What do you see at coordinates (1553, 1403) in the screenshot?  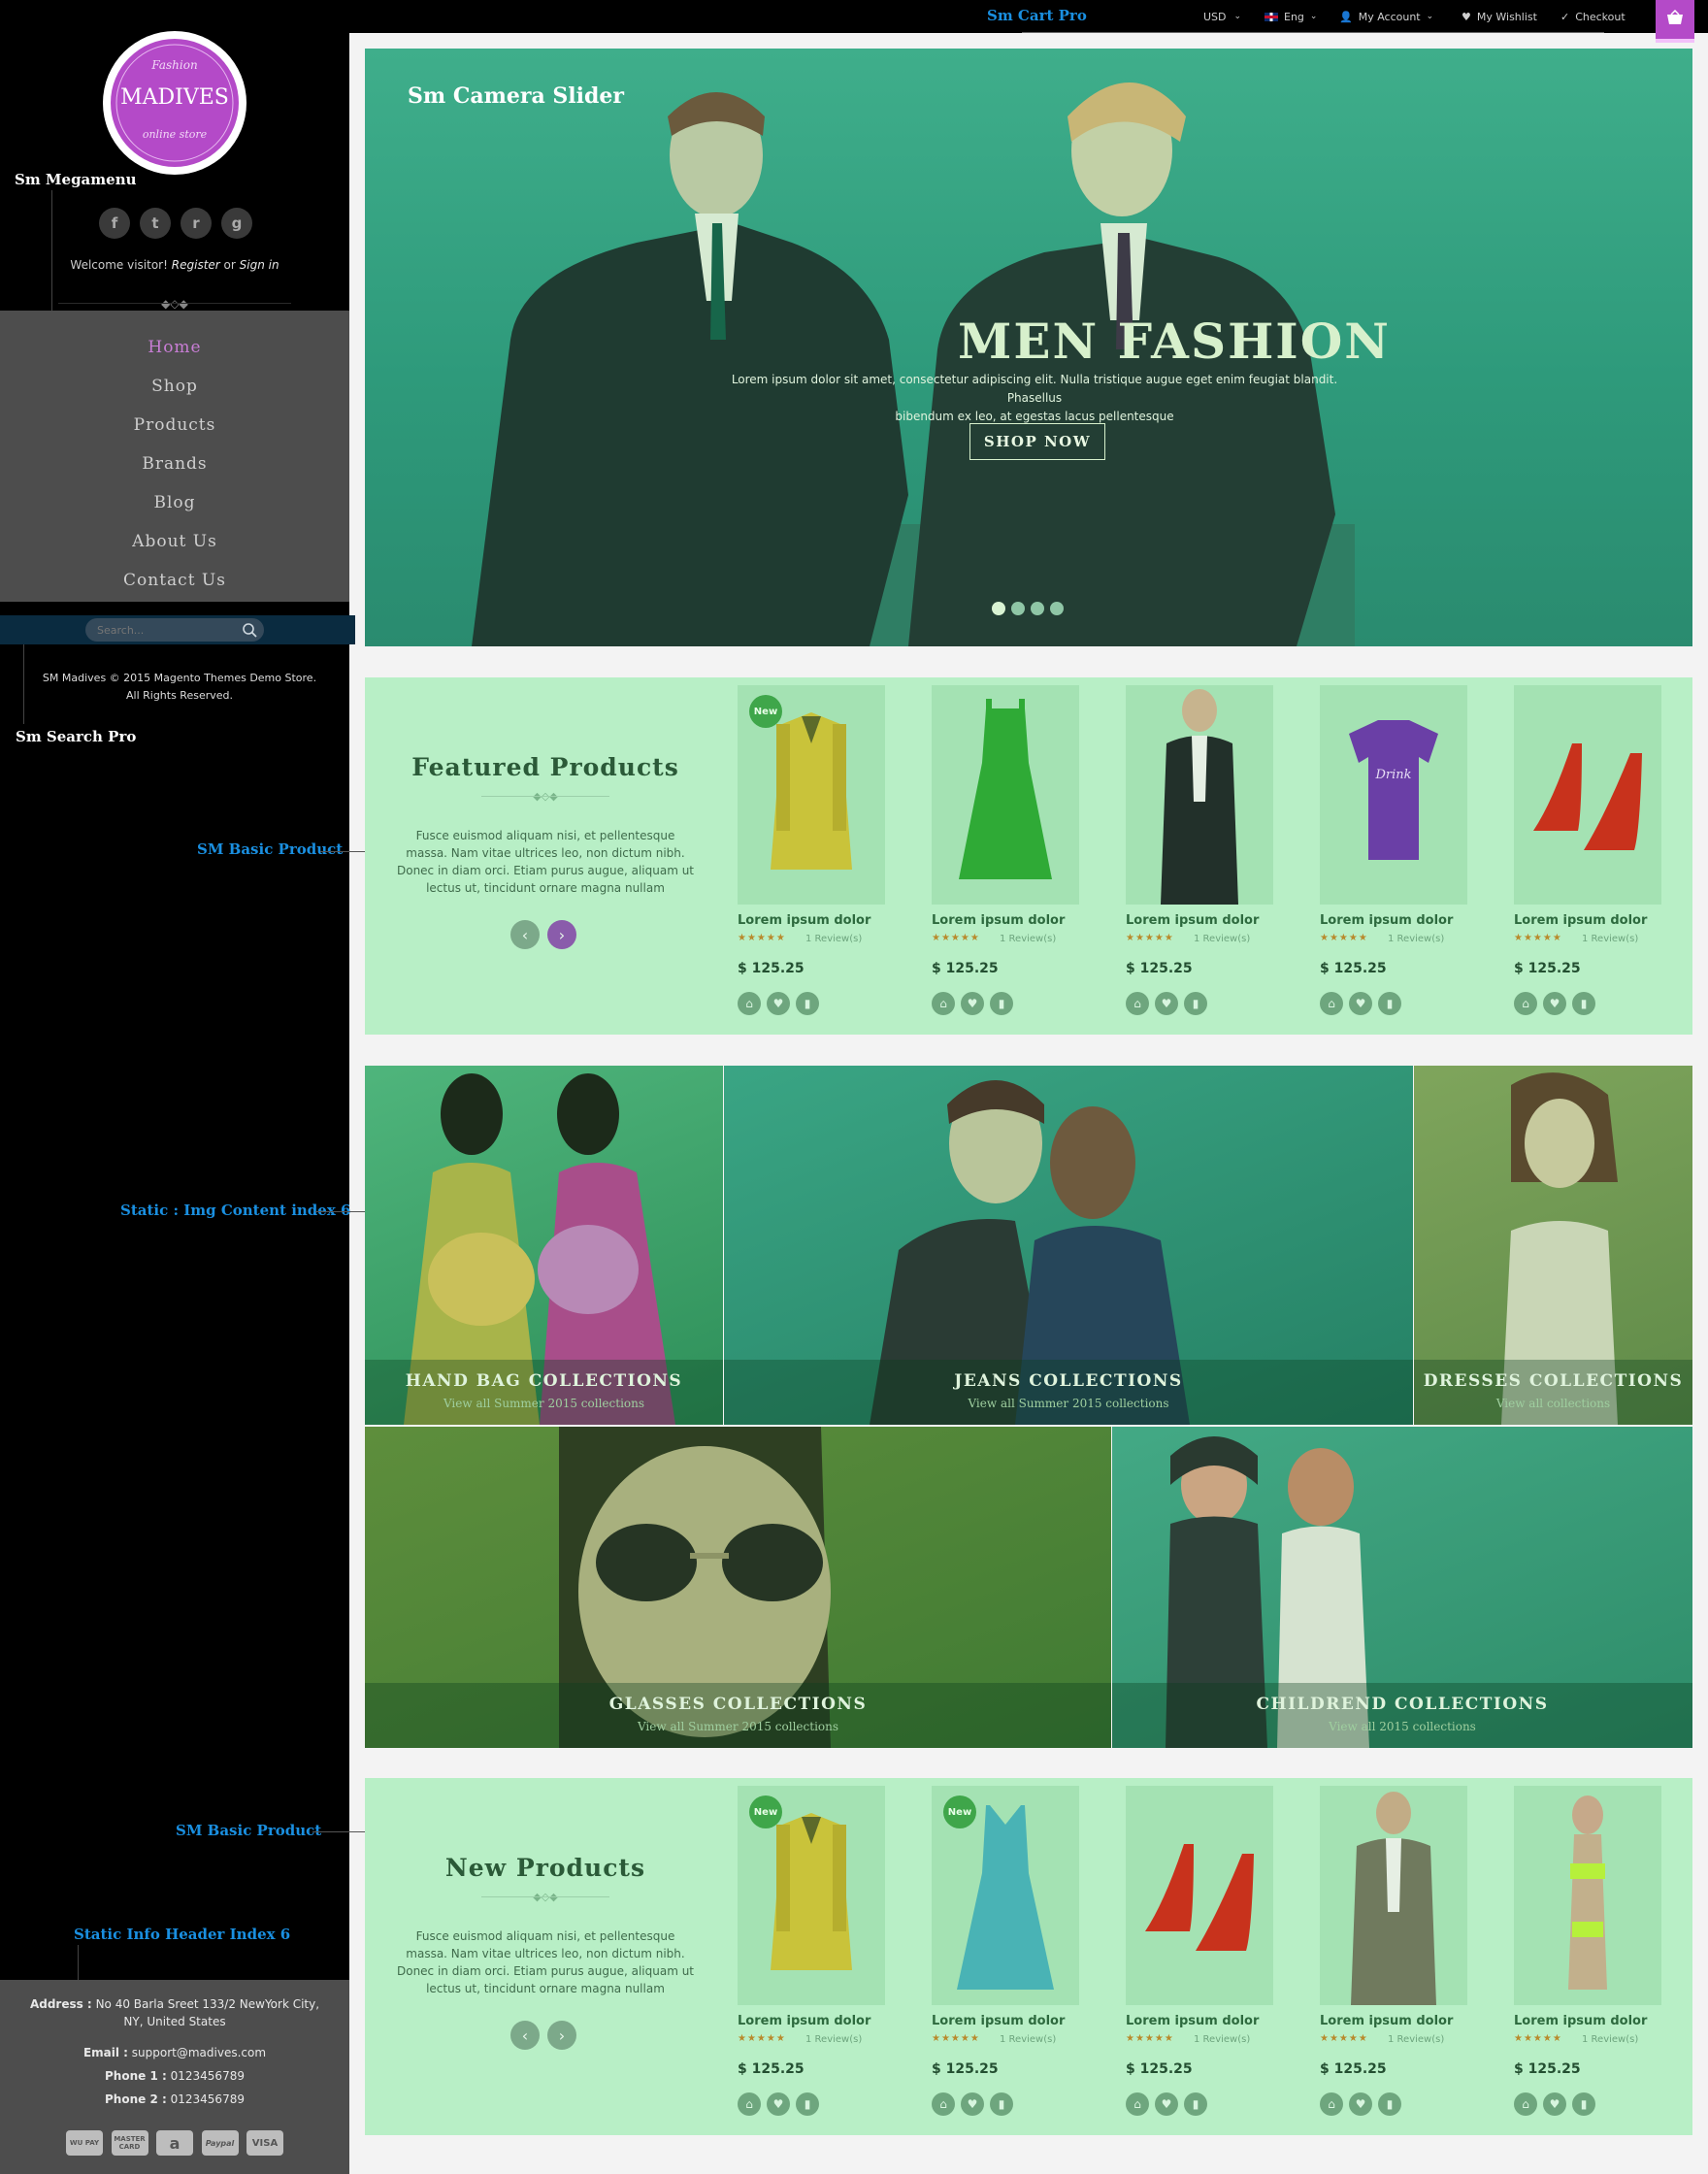 I see `collection-subtitle: View all collections` at bounding box center [1553, 1403].